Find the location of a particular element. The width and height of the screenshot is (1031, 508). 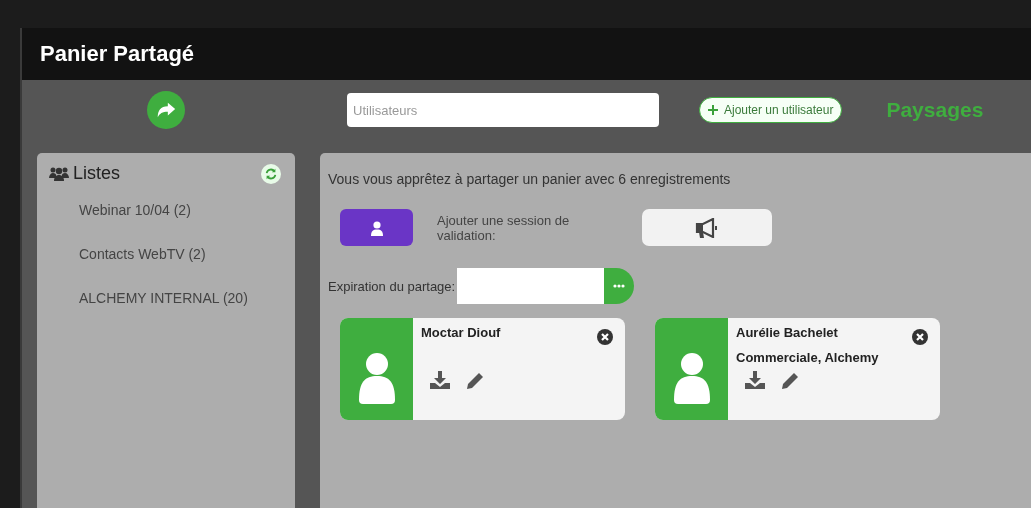

plus-icon is located at coordinates (713, 110).